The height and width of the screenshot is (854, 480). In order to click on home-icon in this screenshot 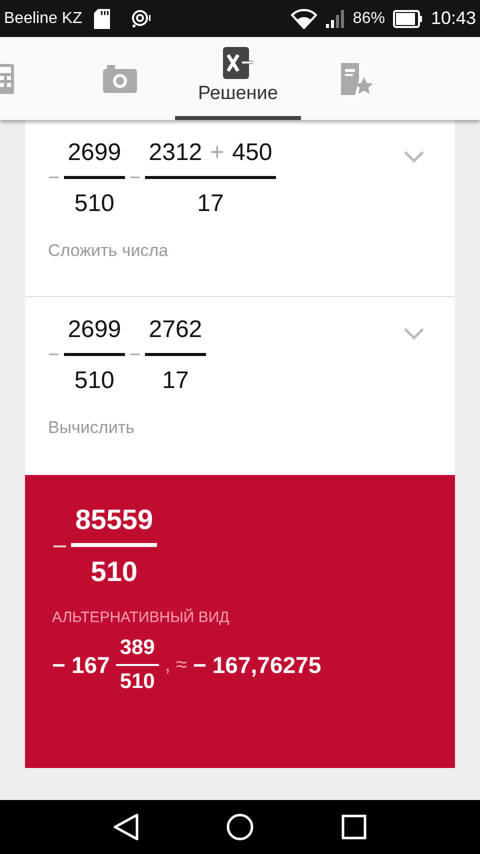, I will do `click(240, 827)`.